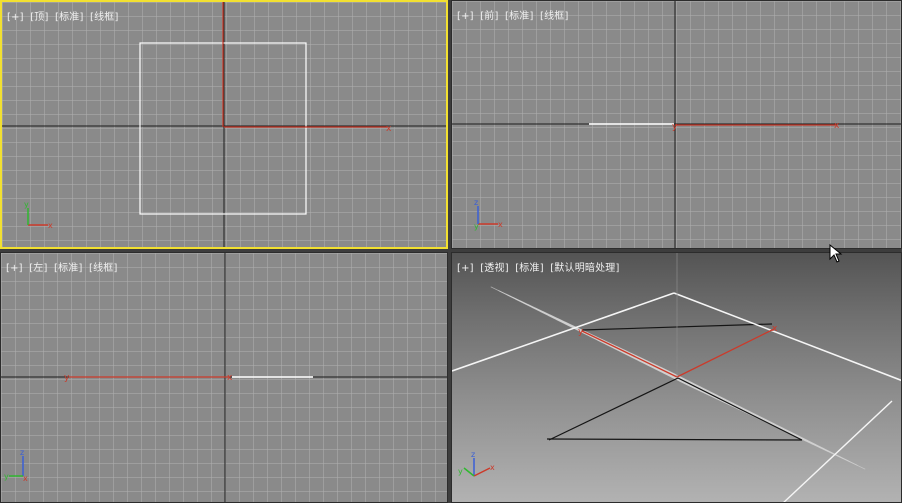  What do you see at coordinates (740, 409) in the screenshot?
I see `world-axis-diagonal-b` at bounding box center [740, 409].